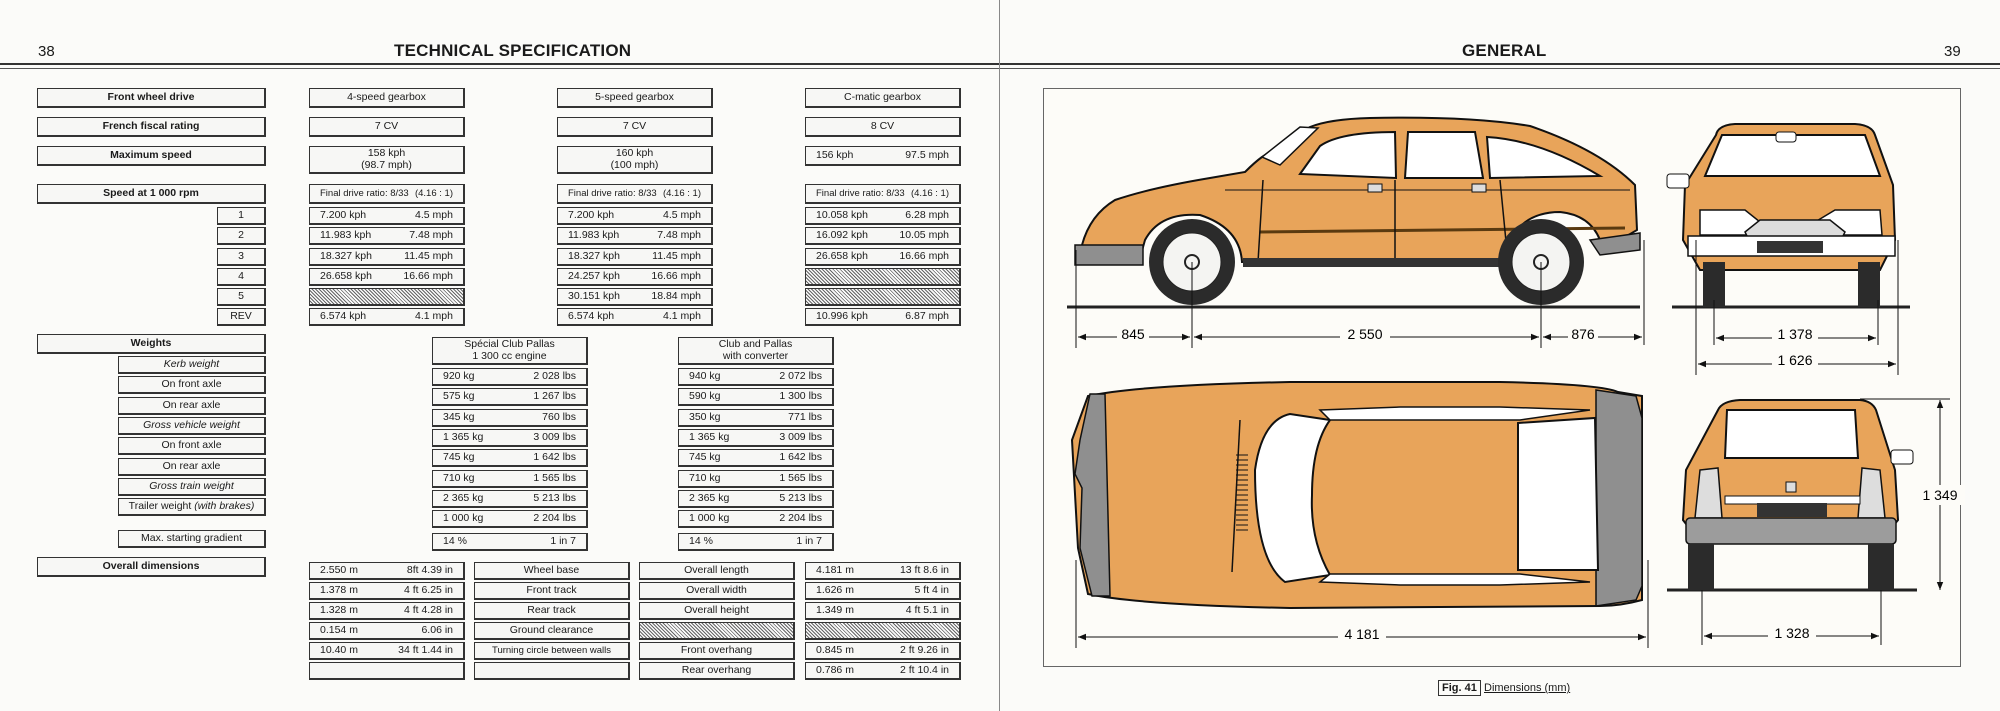  I want to click on number-plate-front, so click(1790, 247).